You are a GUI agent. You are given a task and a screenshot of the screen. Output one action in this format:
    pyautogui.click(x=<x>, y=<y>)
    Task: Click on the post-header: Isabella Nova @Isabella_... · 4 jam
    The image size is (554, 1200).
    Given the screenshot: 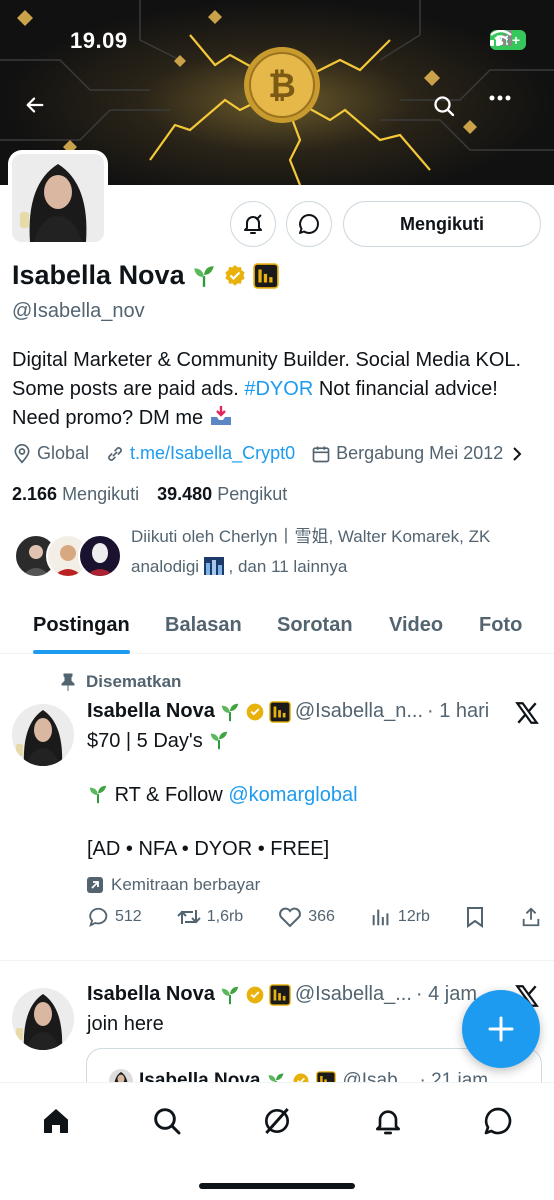 What is the action you would take?
    pyautogui.click(x=282, y=994)
    